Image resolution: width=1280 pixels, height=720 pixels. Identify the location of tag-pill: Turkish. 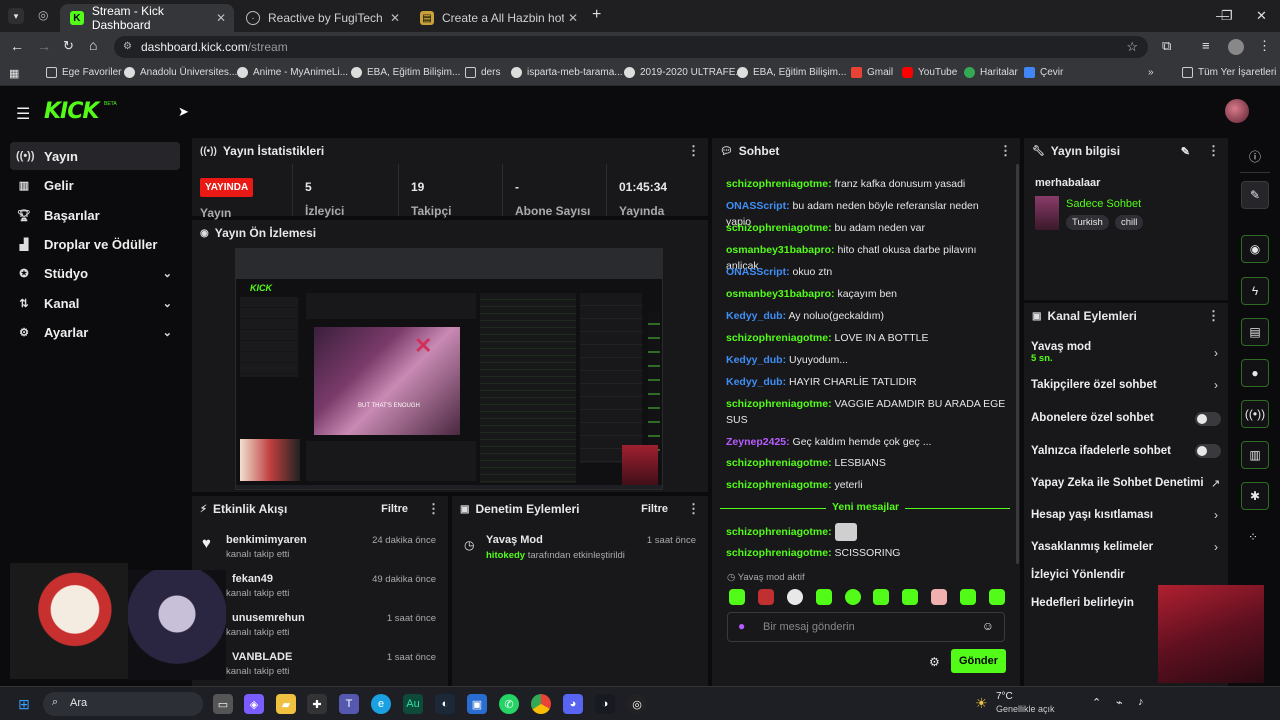
(1087, 222).